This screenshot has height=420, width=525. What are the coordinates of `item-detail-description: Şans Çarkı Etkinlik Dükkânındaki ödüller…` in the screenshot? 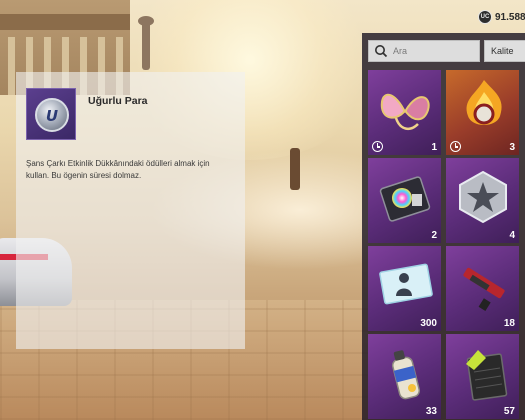 It's located at (118, 169).